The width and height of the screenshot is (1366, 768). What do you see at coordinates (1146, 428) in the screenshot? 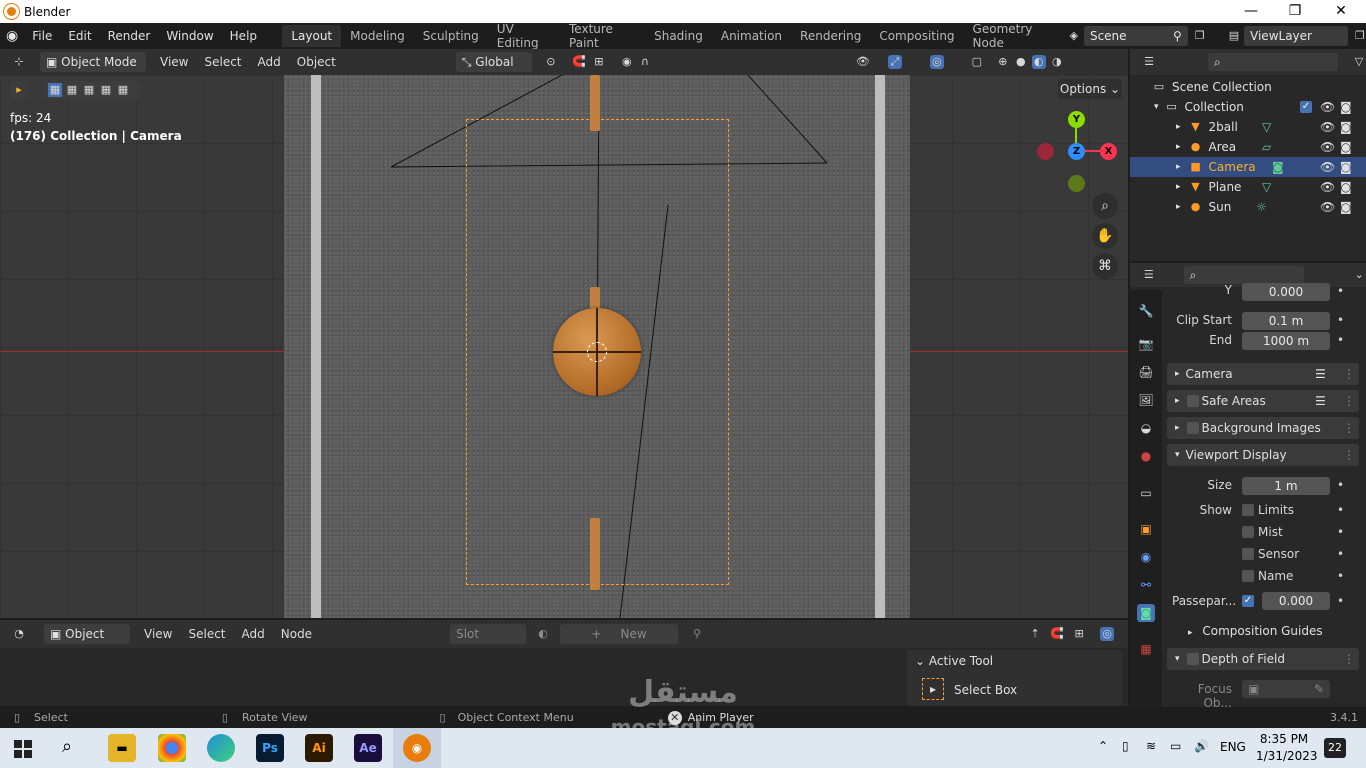
I see `scene-tab-icon: ◒` at bounding box center [1146, 428].